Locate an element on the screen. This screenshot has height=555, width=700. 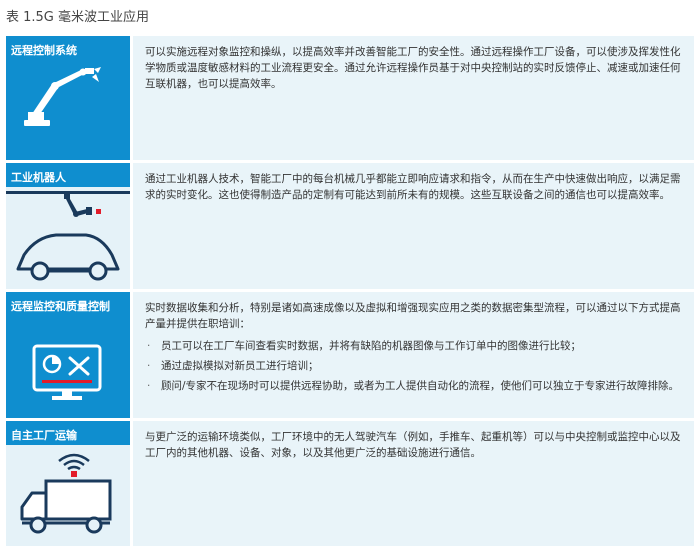
row-header-remote-control: 远程控制系统 is located at coordinates (68, 98).